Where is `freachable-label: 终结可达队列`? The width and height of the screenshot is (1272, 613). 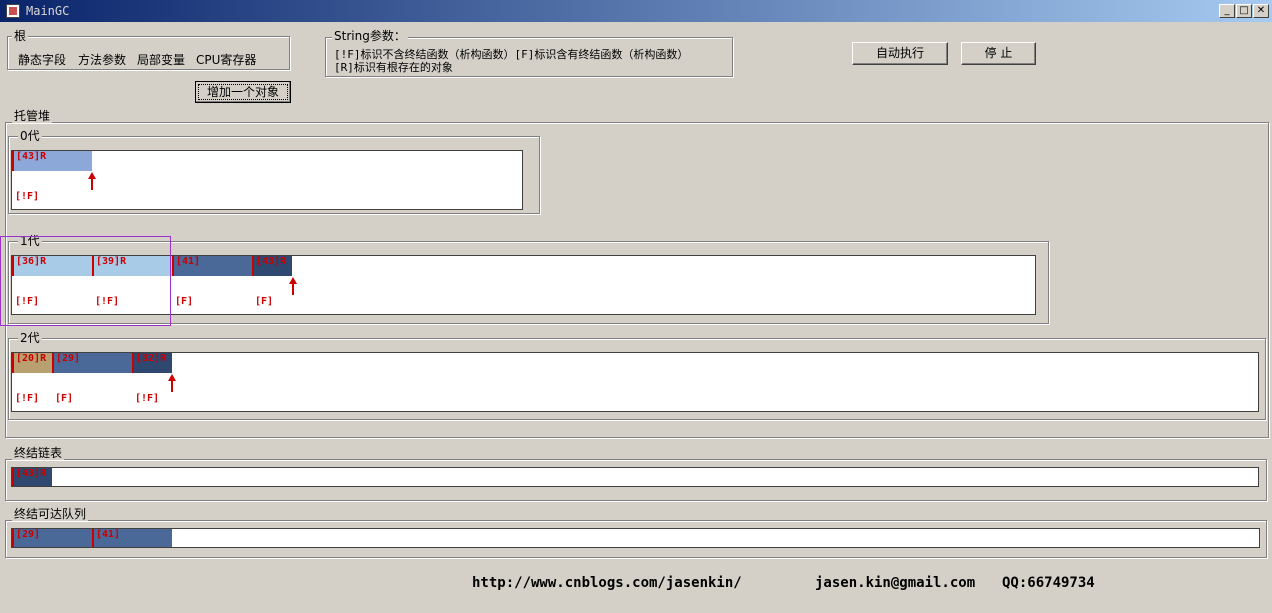 freachable-label: 终结可达队列 is located at coordinates (50, 514).